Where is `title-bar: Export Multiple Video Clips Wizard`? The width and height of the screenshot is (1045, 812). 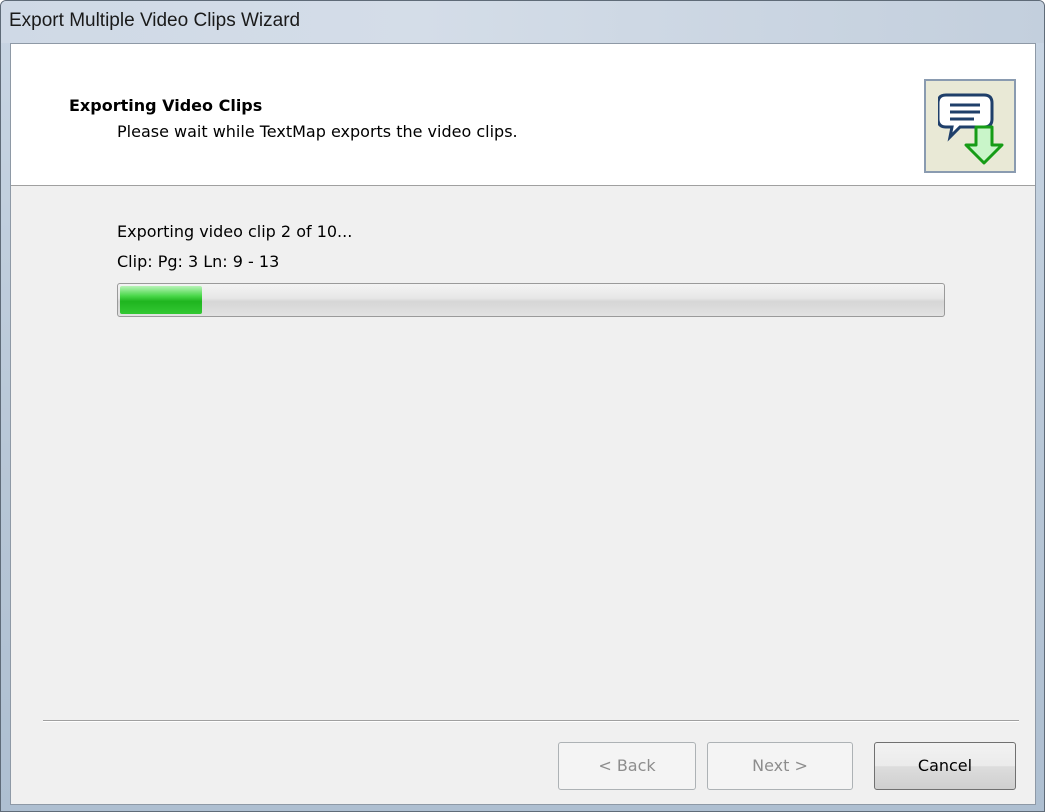
title-bar: Export Multiple Video Clips Wizard is located at coordinates (522, 22).